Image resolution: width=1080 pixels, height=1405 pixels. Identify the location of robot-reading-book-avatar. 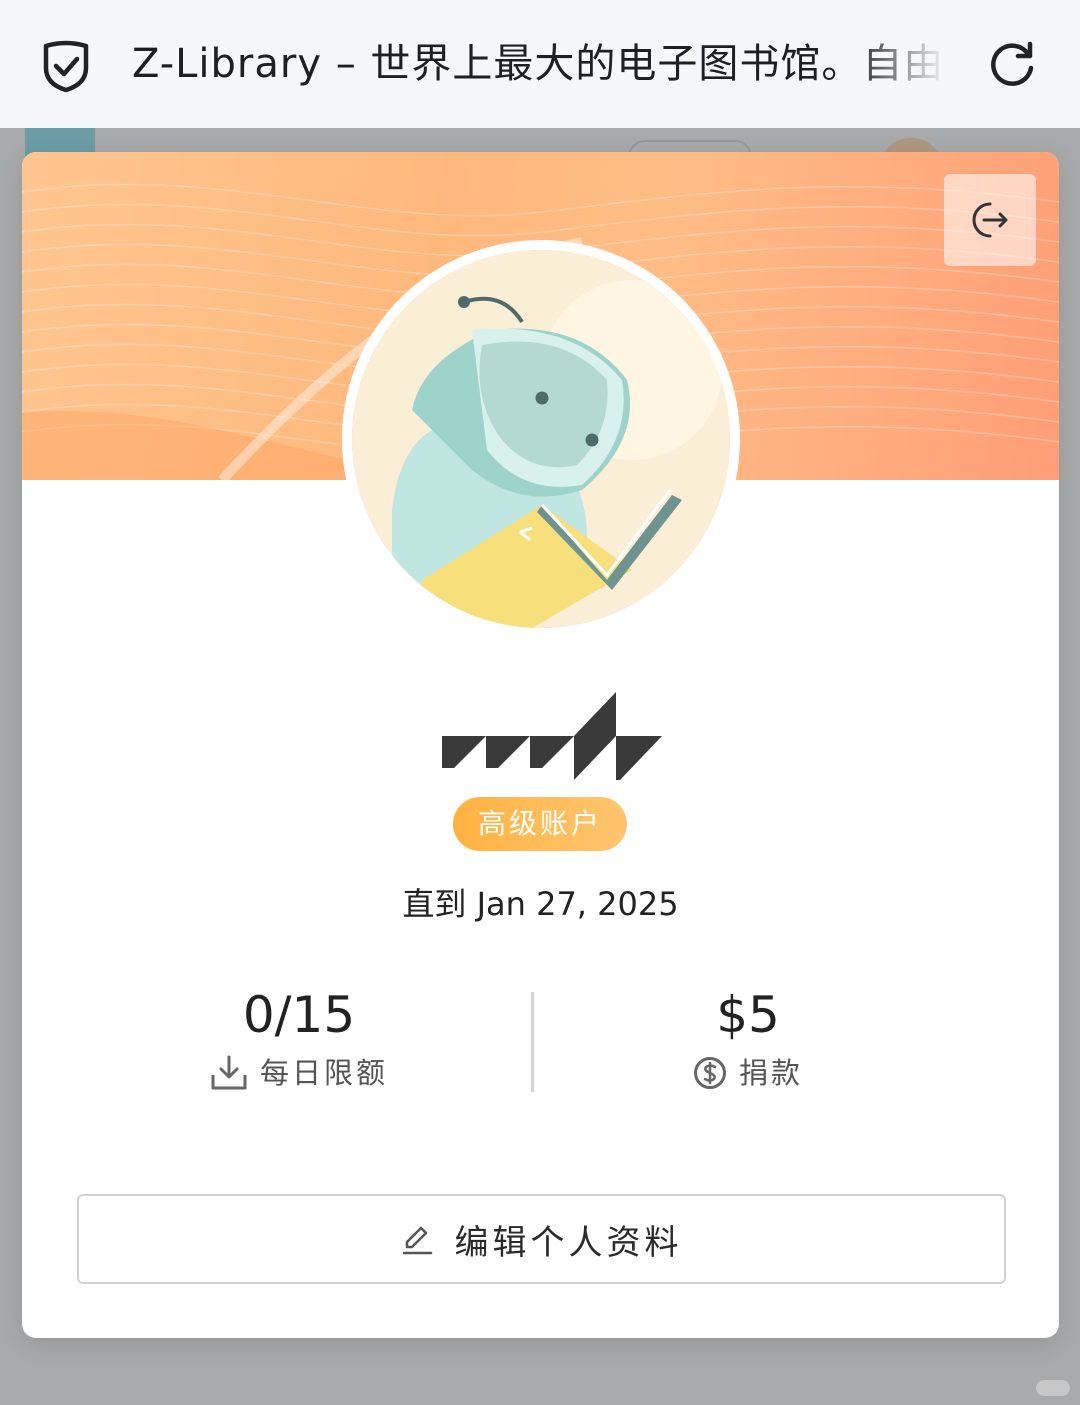
(541, 439).